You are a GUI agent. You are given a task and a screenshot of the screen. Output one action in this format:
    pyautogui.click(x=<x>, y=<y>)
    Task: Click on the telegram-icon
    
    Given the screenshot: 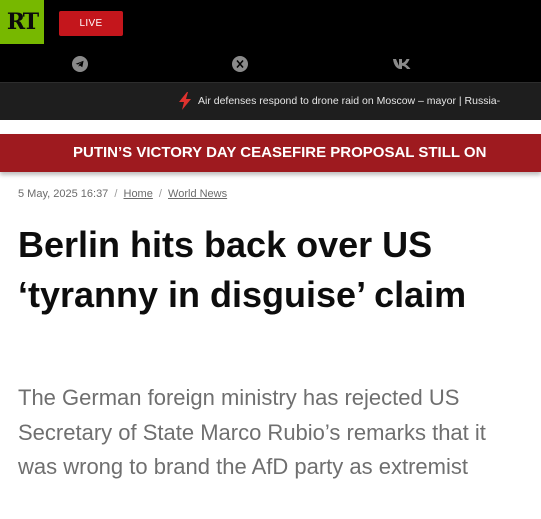 What is the action you would take?
    pyautogui.click(x=80, y=64)
    